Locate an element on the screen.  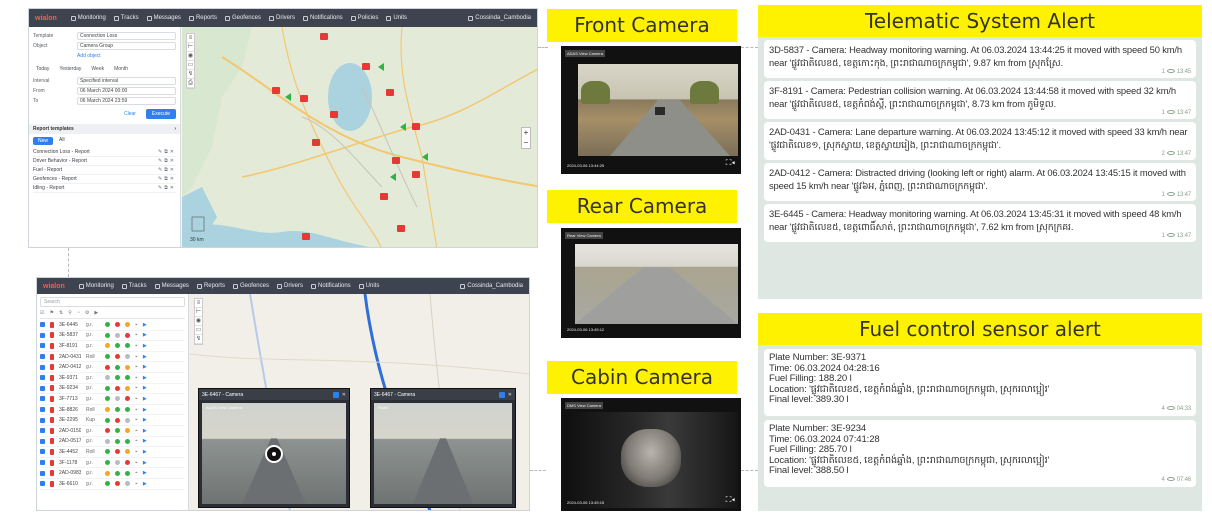
range-yesterday: Yesterday is located at coordinates (70, 69).